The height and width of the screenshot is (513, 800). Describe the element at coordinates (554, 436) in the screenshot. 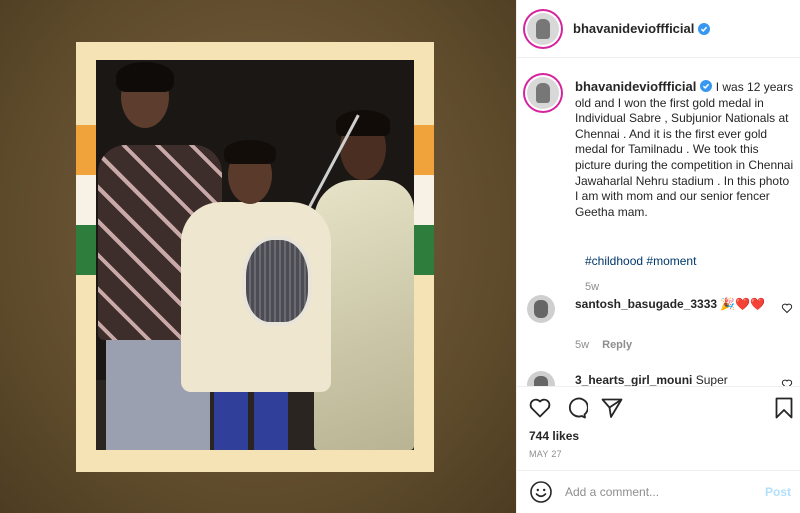

I see `likes-count: 744 likes` at that location.